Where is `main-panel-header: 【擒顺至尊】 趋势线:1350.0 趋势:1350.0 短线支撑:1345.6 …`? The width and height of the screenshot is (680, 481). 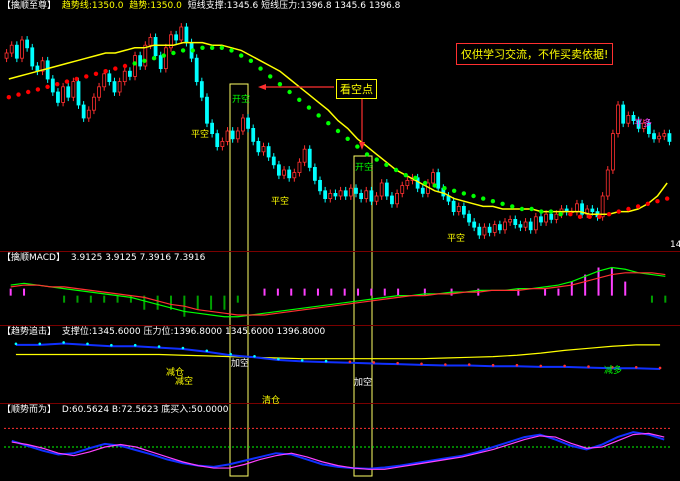
main-panel-header: 【擒顺至尊】 趋势线:1350.0 趋势:1350.0 短线支撑:1345.6 … is located at coordinates (202, 6).